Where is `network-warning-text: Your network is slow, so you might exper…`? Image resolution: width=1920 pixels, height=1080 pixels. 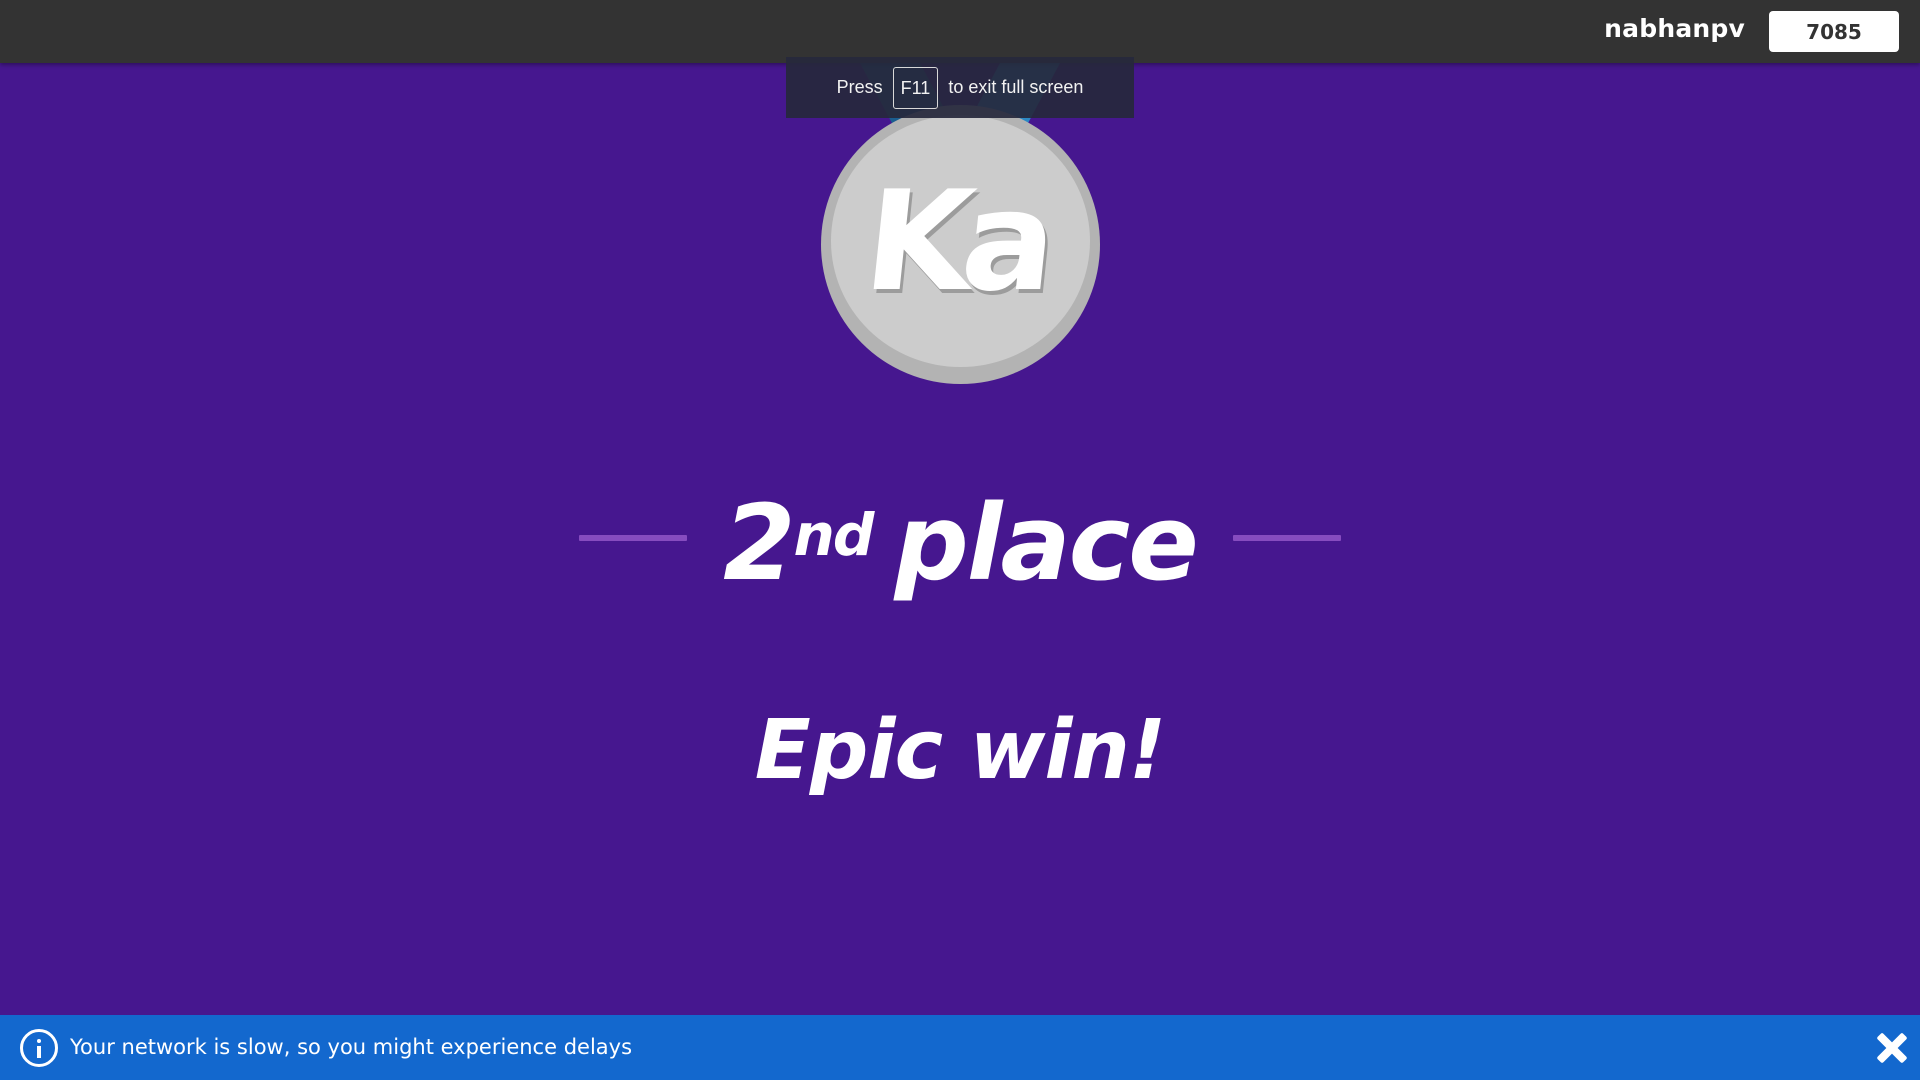 network-warning-text: Your network is slow, so you might exper… is located at coordinates (351, 1047).